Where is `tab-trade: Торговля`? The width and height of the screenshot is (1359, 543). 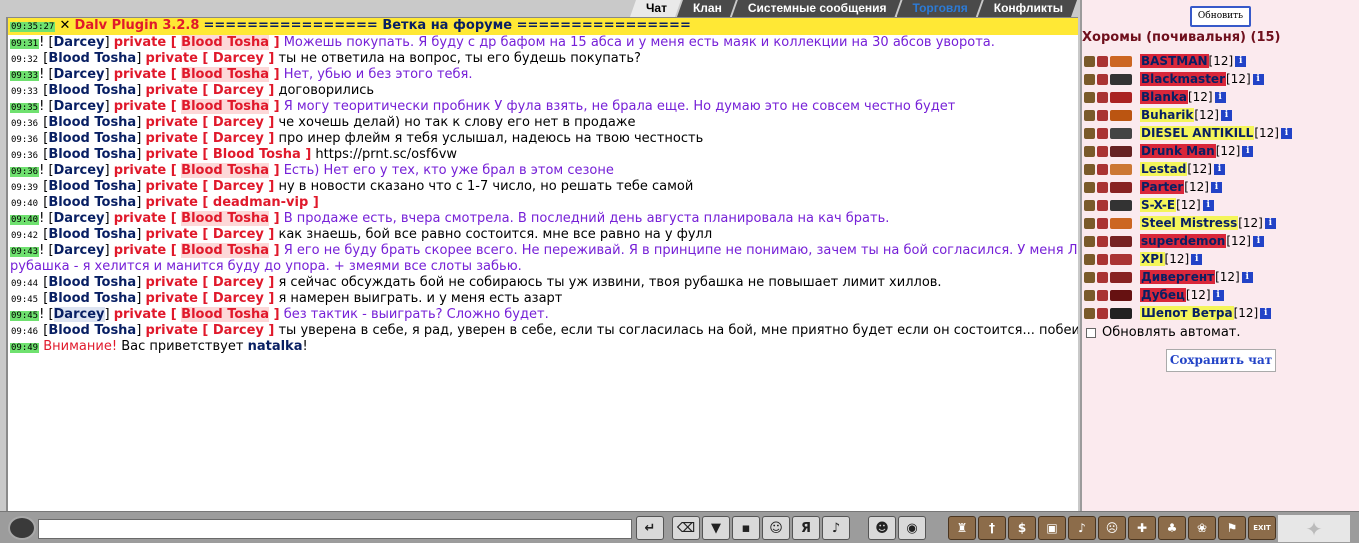 tab-trade: Торговля is located at coordinates (939, 8).